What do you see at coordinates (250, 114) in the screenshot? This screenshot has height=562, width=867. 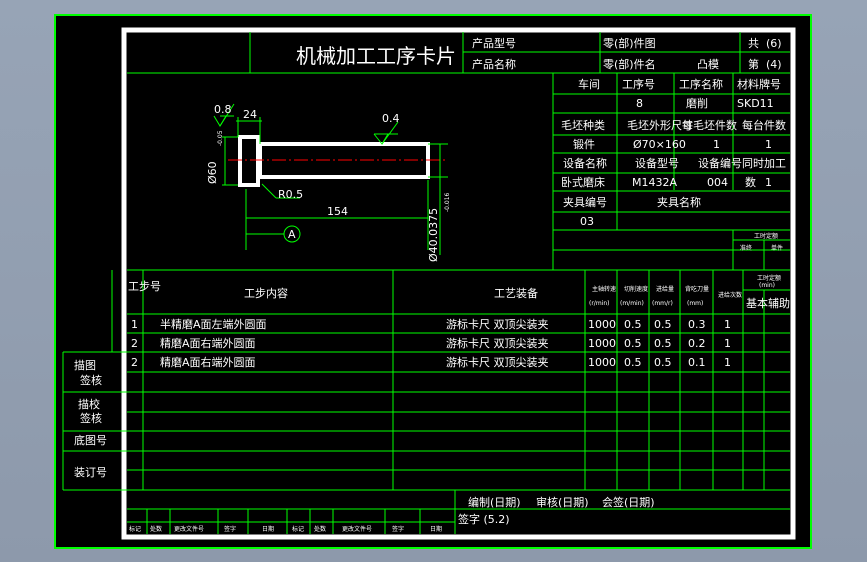 I see `dim-head-len: 24` at bounding box center [250, 114].